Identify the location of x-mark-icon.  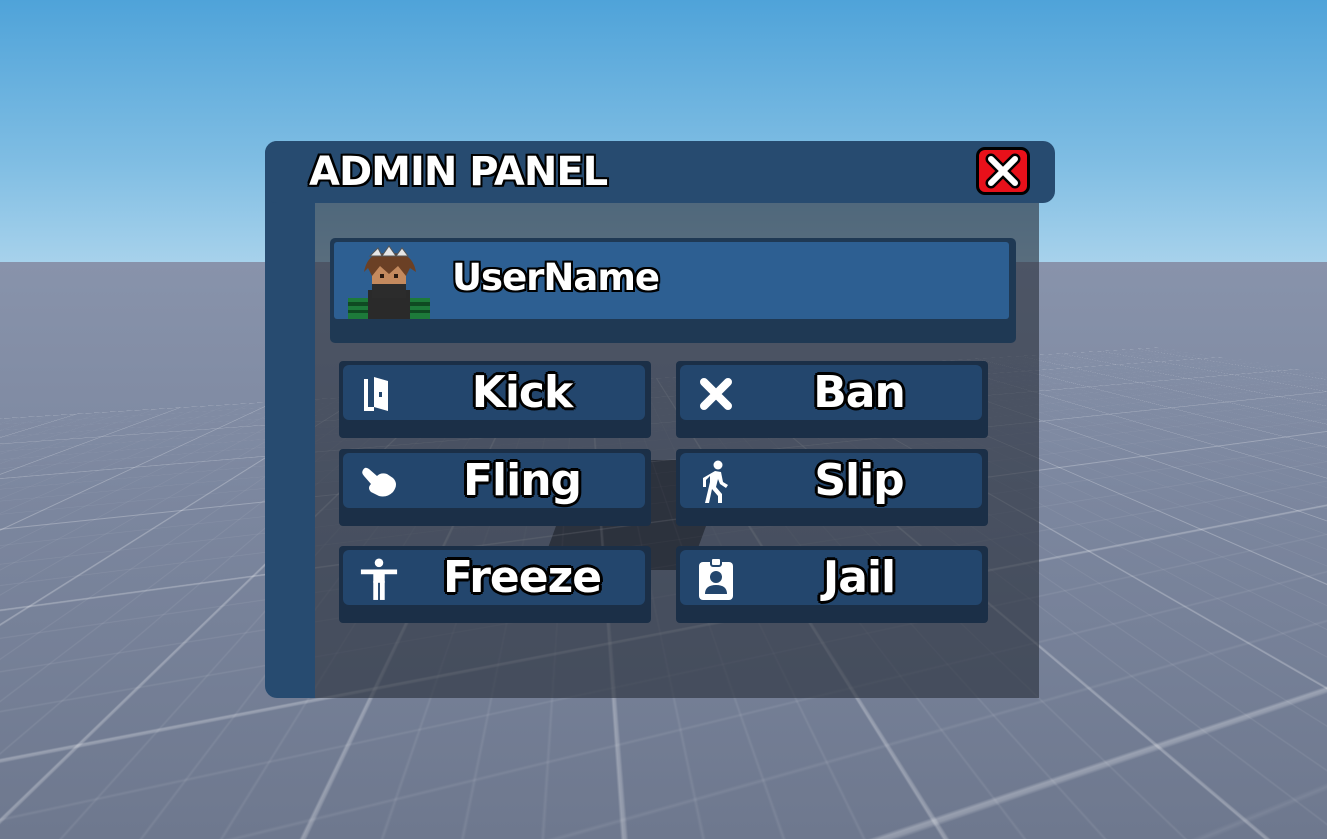
(716, 394).